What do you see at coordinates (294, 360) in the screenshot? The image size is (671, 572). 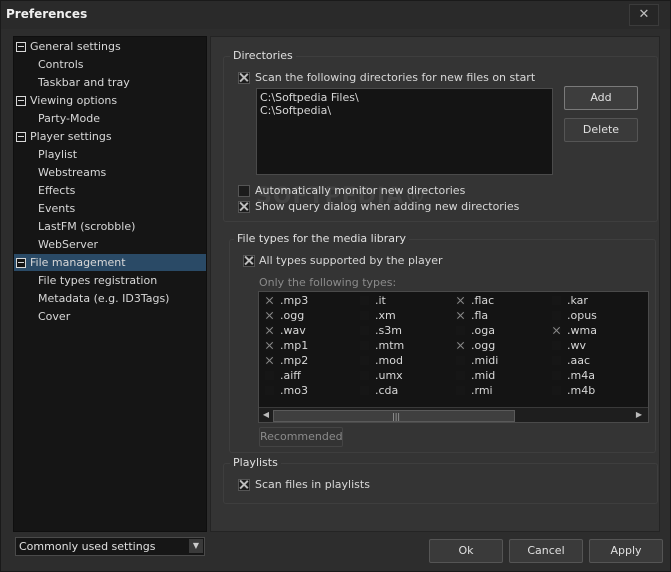 I see `file-type-label: .mp2` at bounding box center [294, 360].